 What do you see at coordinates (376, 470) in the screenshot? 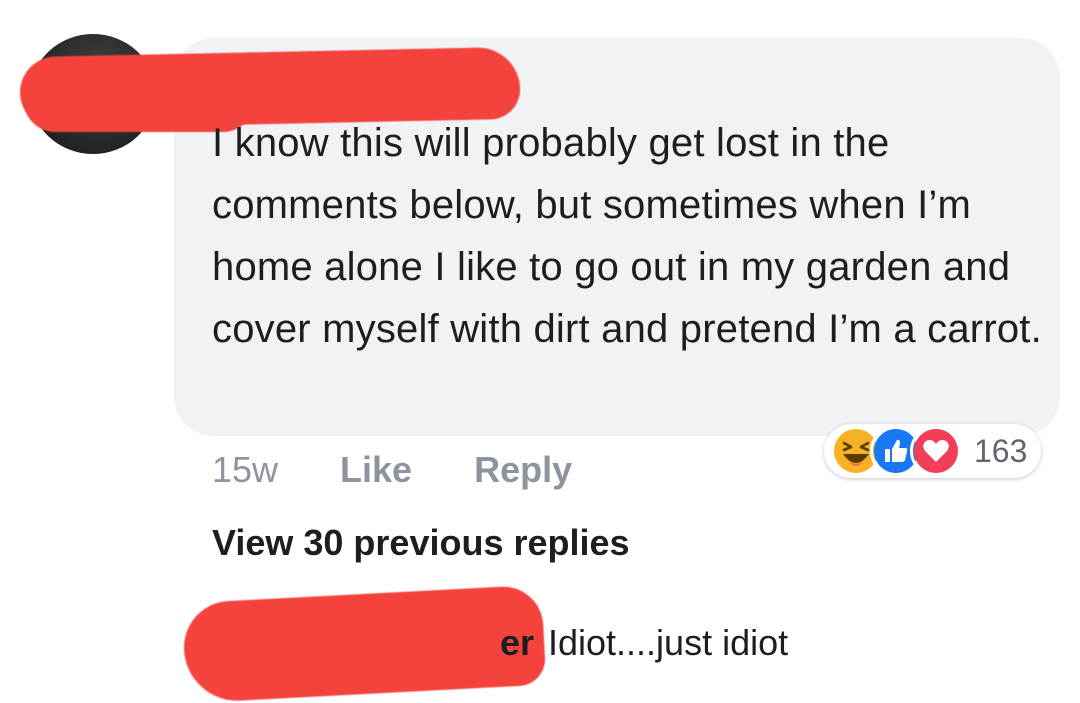
I see `like-button: Like` at bounding box center [376, 470].